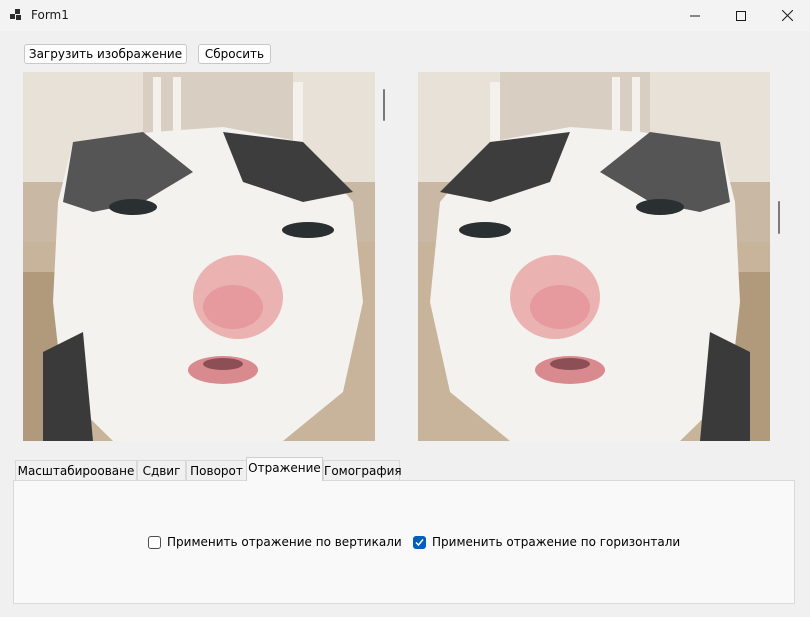  What do you see at coordinates (362, 470) in the screenshot?
I see `tab-homography: Гомография` at bounding box center [362, 470].